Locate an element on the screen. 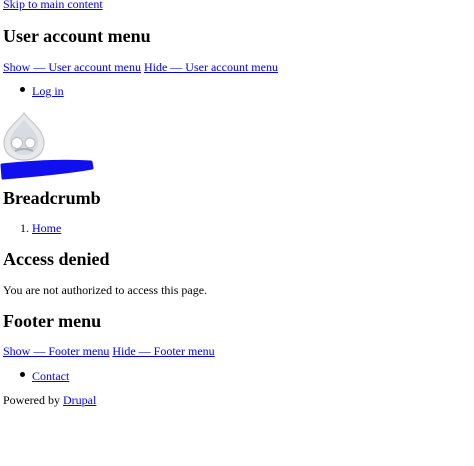  powered-by: Powered by Drupal is located at coordinates (49, 400).